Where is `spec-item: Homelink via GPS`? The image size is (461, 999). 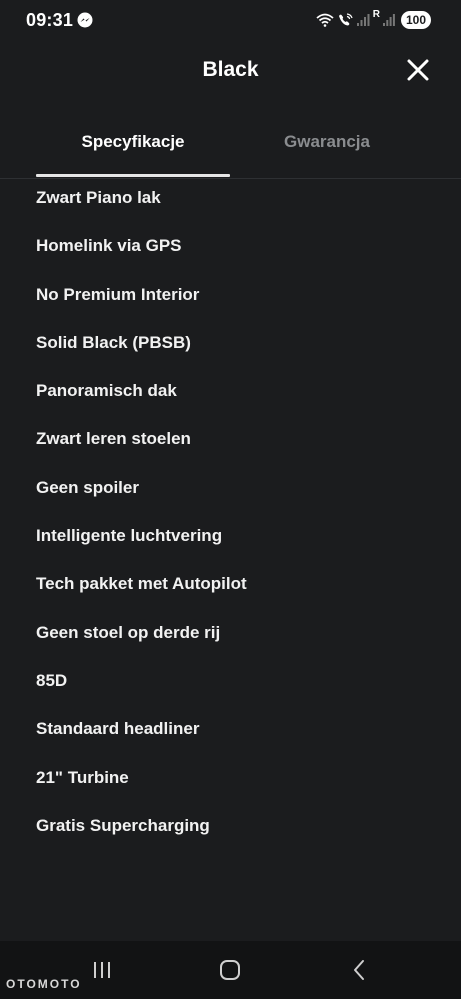
spec-item: Homelink via GPS is located at coordinates (109, 246).